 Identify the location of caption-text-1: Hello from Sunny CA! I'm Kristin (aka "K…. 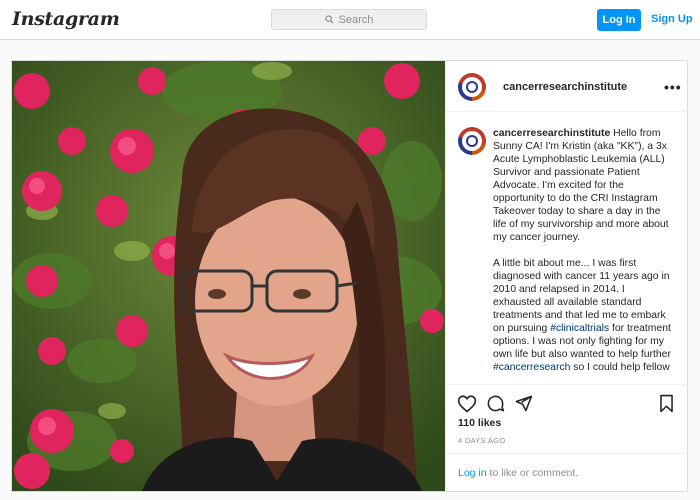
(581, 185).